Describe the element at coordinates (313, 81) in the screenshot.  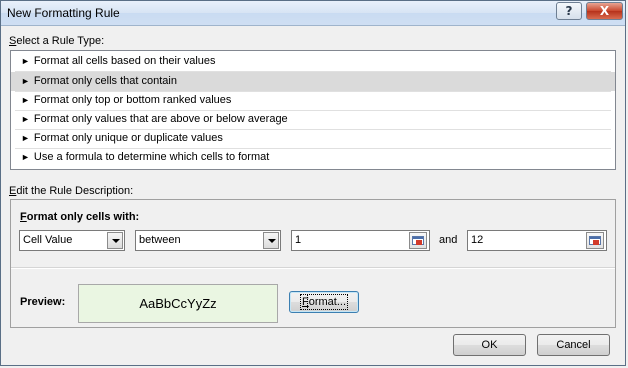
I see `rule-type-item-cells-that-contain: ► Format only cells that contain` at that location.